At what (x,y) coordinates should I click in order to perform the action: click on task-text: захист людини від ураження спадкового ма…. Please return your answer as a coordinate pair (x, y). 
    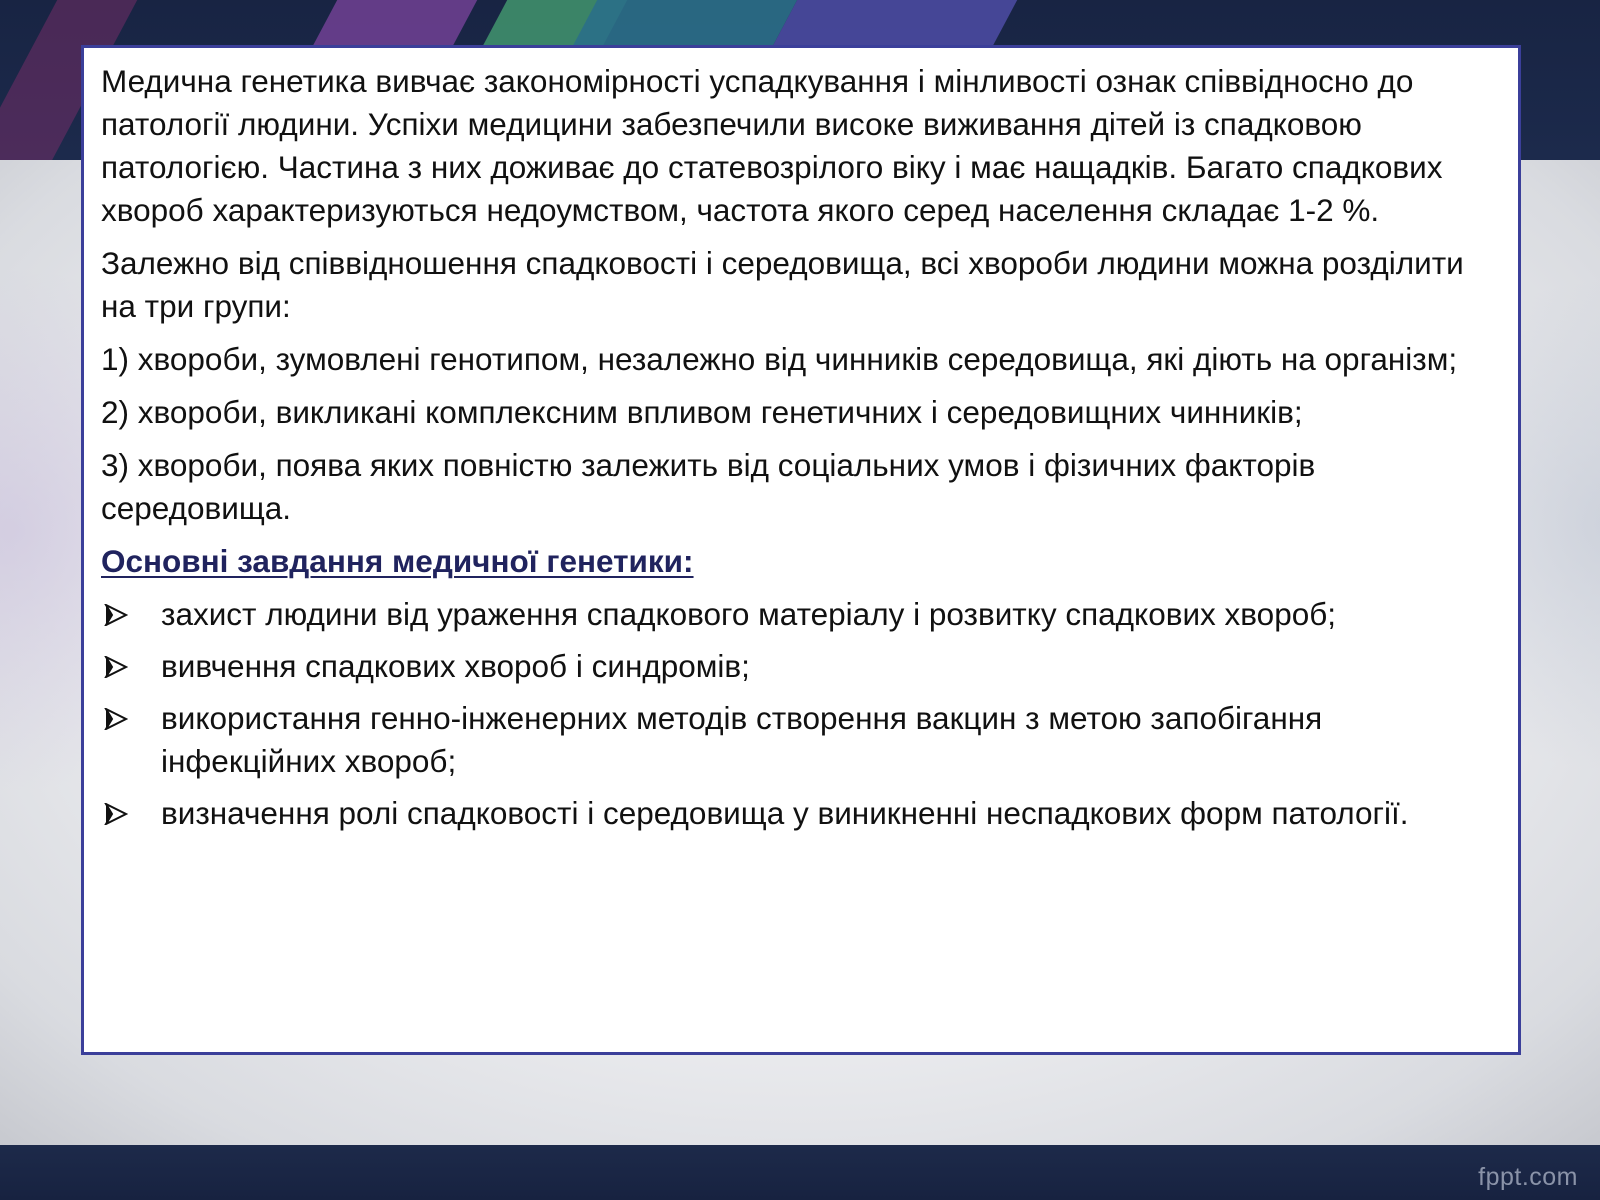
    Looking at the image, I should click on (749, 614).